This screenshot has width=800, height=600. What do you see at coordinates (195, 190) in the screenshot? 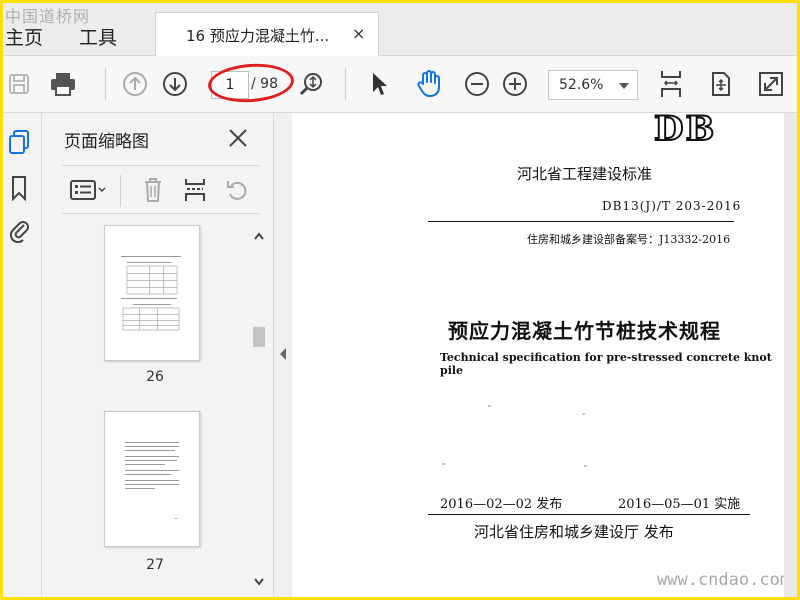
I see `insert-page-icon` at bounding box center [195, 190].